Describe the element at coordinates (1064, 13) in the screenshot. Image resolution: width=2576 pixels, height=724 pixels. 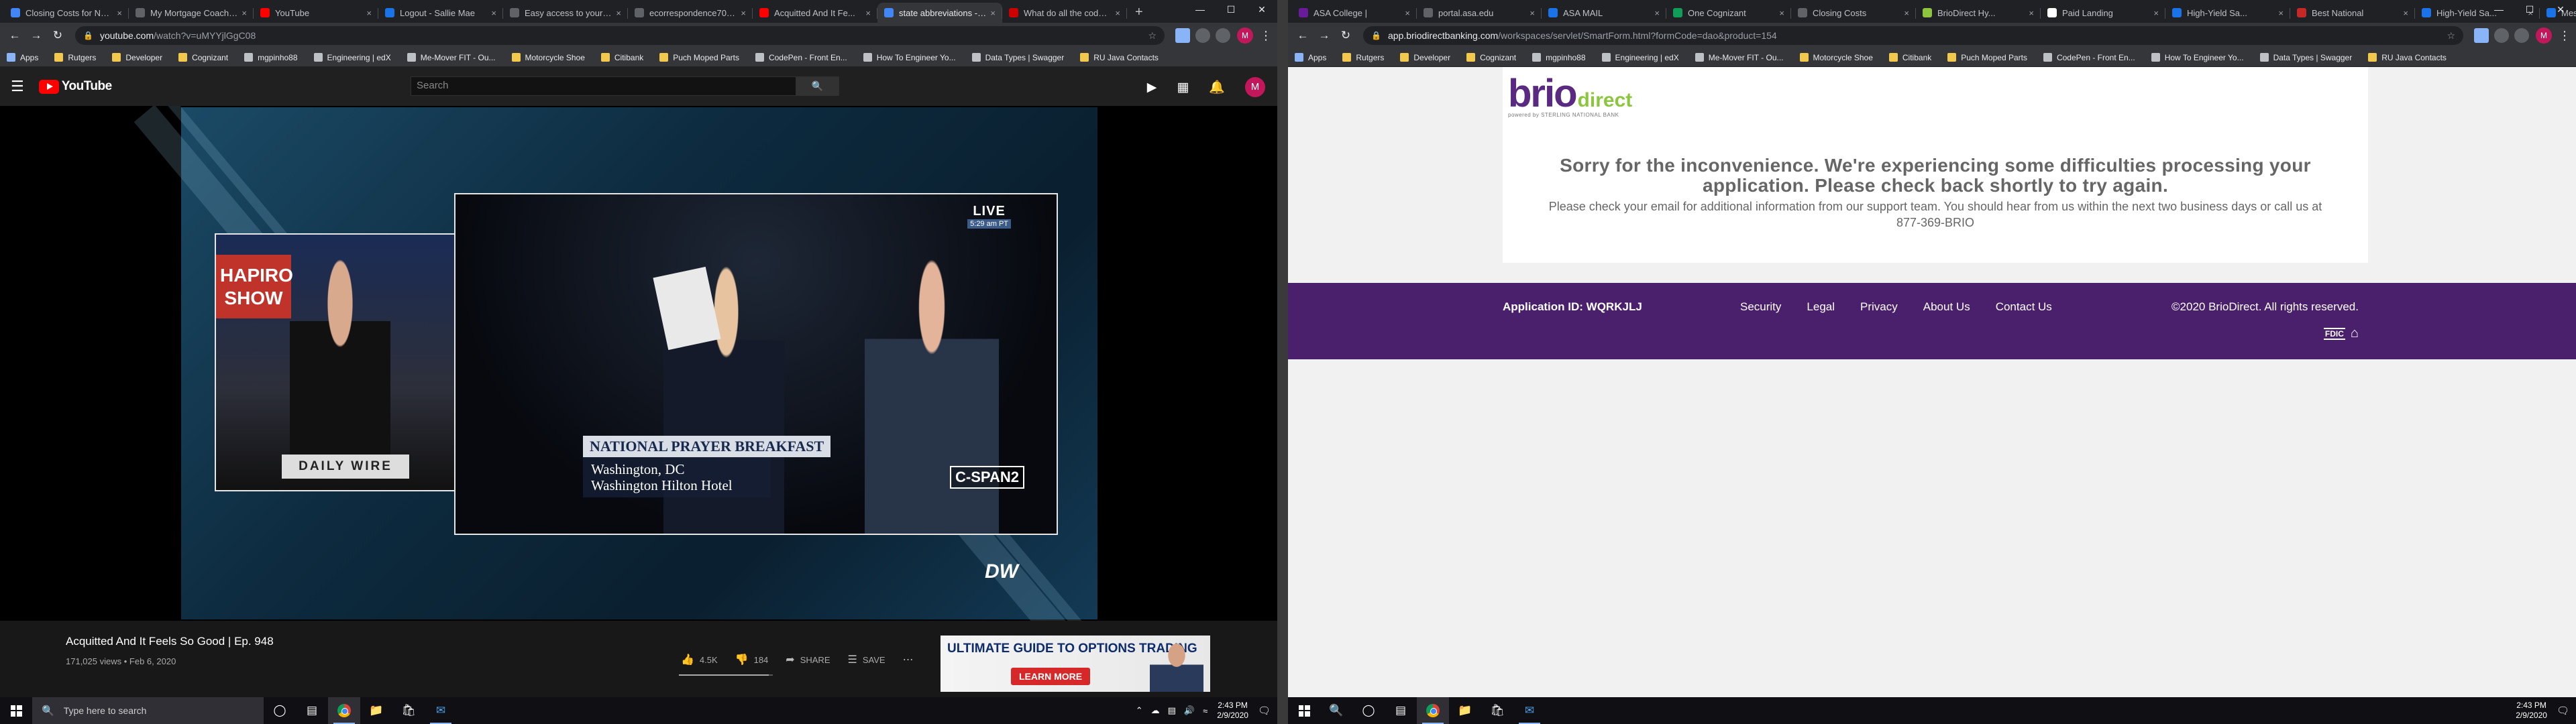
I see `browser-tab: What do all the codes... ×` at that location.